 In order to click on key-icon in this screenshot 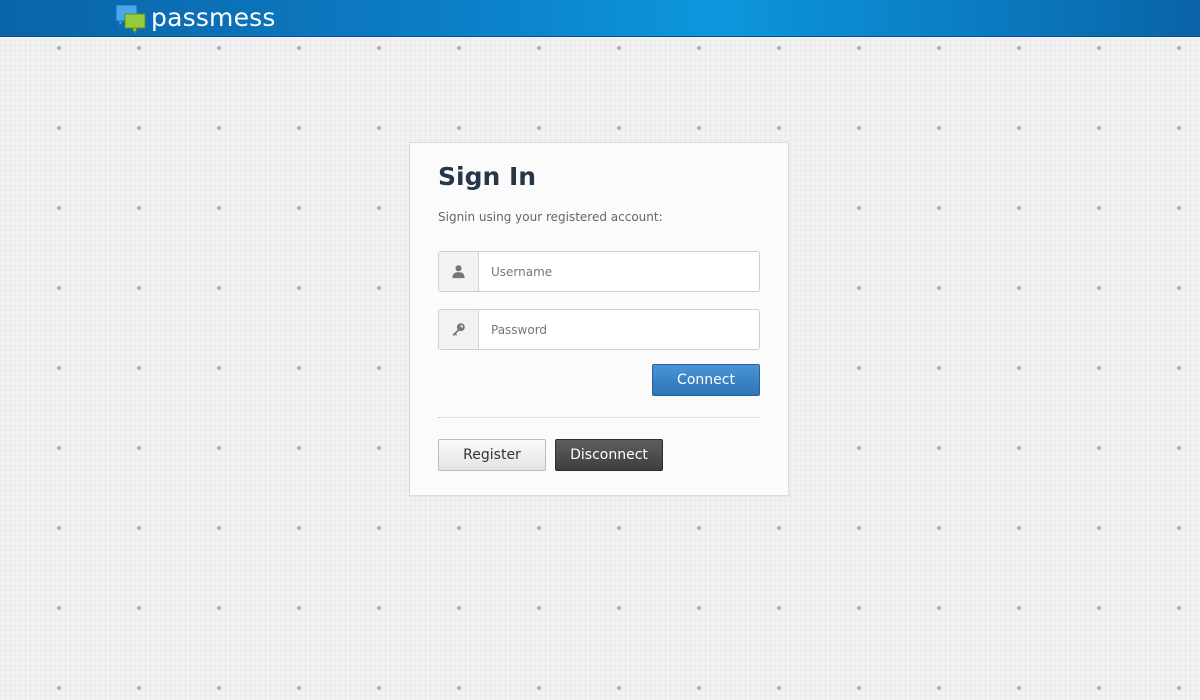, I will do `click(458, 329)`.